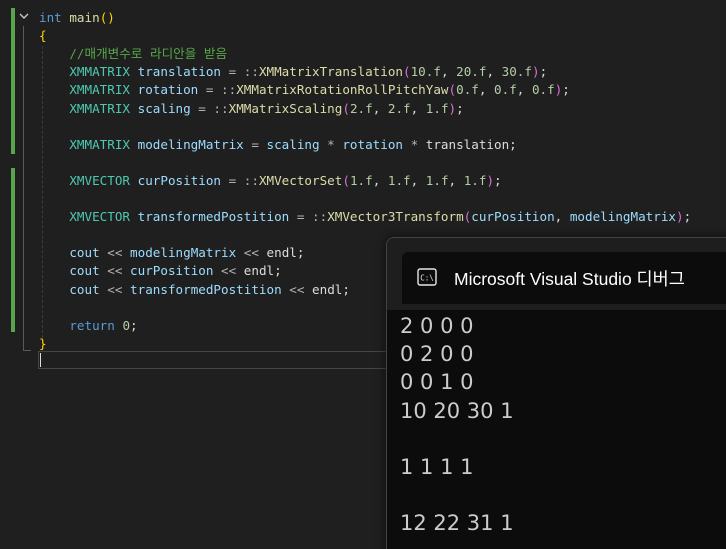 The height and width of the screenshot is (549, 726). Describe the element at coordinates (342, 90) in the screenshot. I see `code-token: XMMatrixRotationRollPitchYaw` at that location.